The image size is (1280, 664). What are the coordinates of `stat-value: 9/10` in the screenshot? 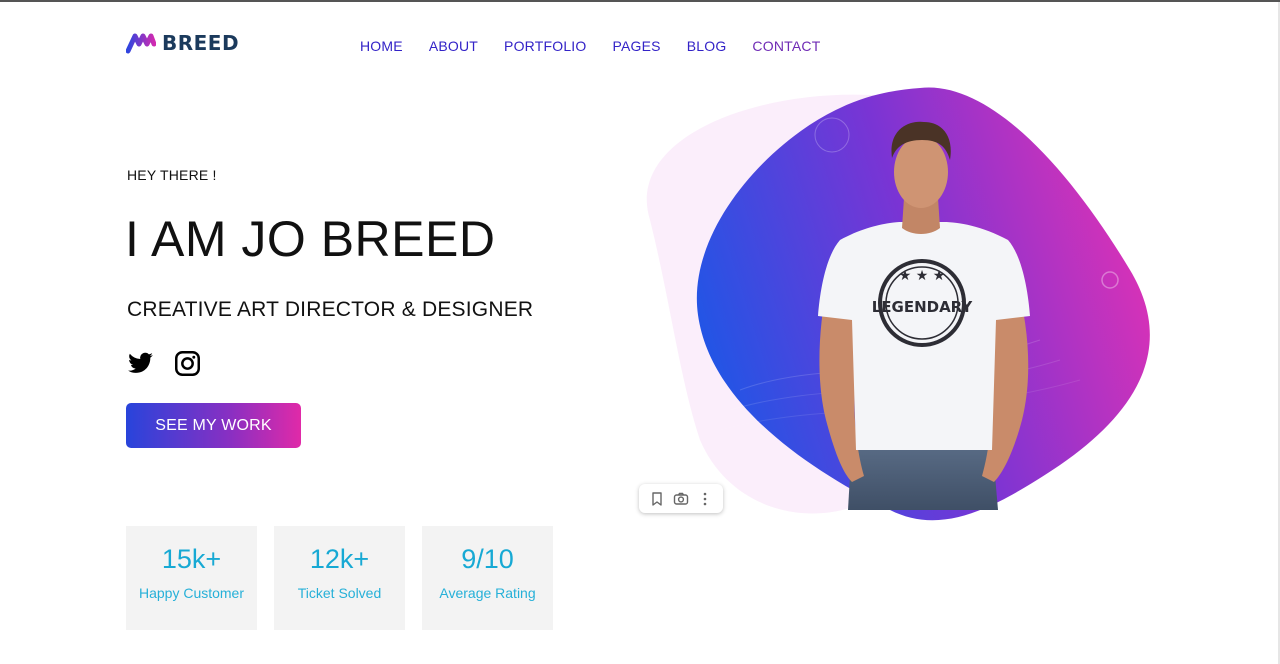 It's located at (487, 559).